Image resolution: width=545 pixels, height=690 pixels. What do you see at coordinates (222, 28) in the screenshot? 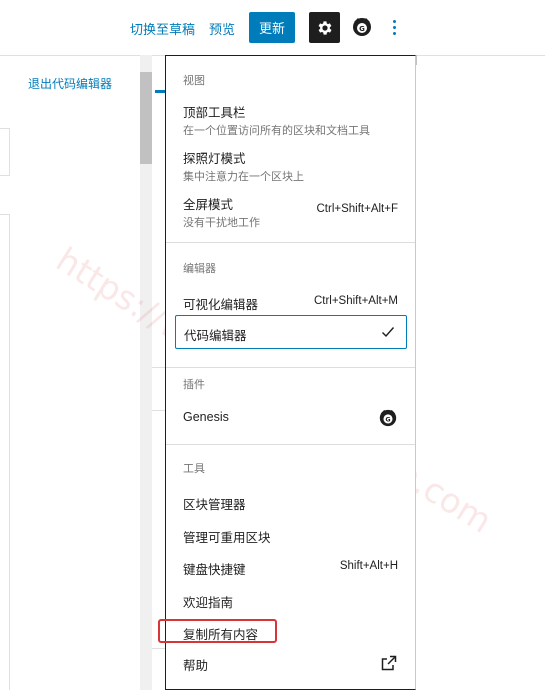
I see `preview-button: 预览` at bounding box center [222, 28].